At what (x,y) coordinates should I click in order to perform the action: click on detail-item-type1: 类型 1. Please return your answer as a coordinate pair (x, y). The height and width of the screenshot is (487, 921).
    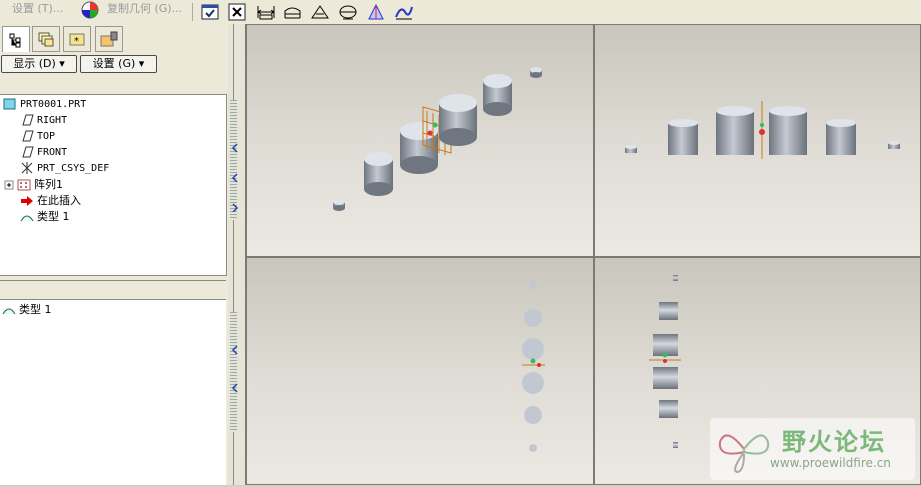
    Looking at the image, I should click on (27, 310).